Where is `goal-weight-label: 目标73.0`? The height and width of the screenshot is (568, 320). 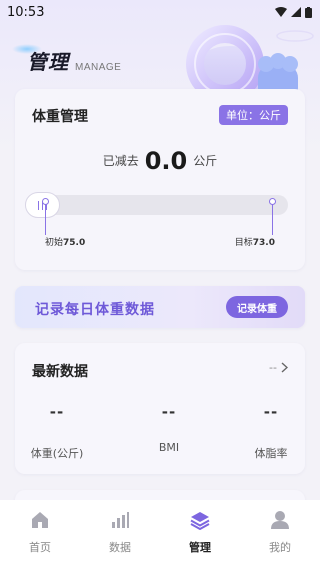 goal-weight-label: 目标73.0 is located at coordinates (255, 241).